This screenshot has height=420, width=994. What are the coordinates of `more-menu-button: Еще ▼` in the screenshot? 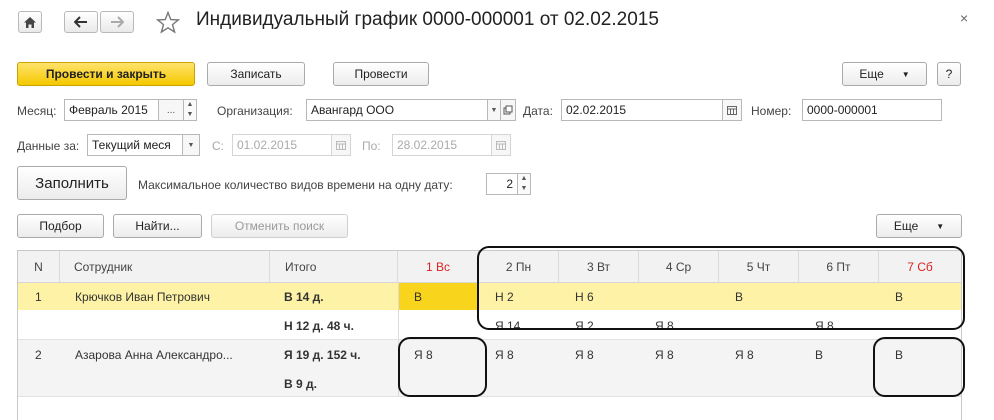 It's located at (884, 74).